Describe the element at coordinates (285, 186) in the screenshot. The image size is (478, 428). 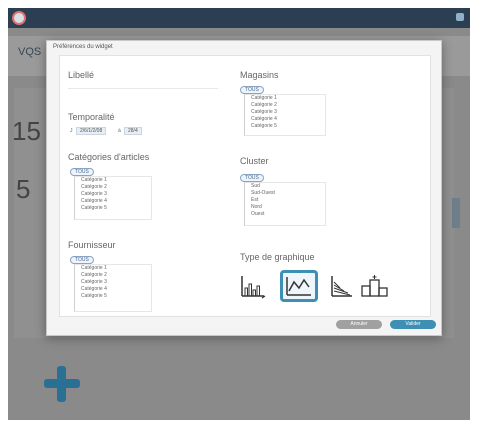
I see `list-item: Sud` at that location.